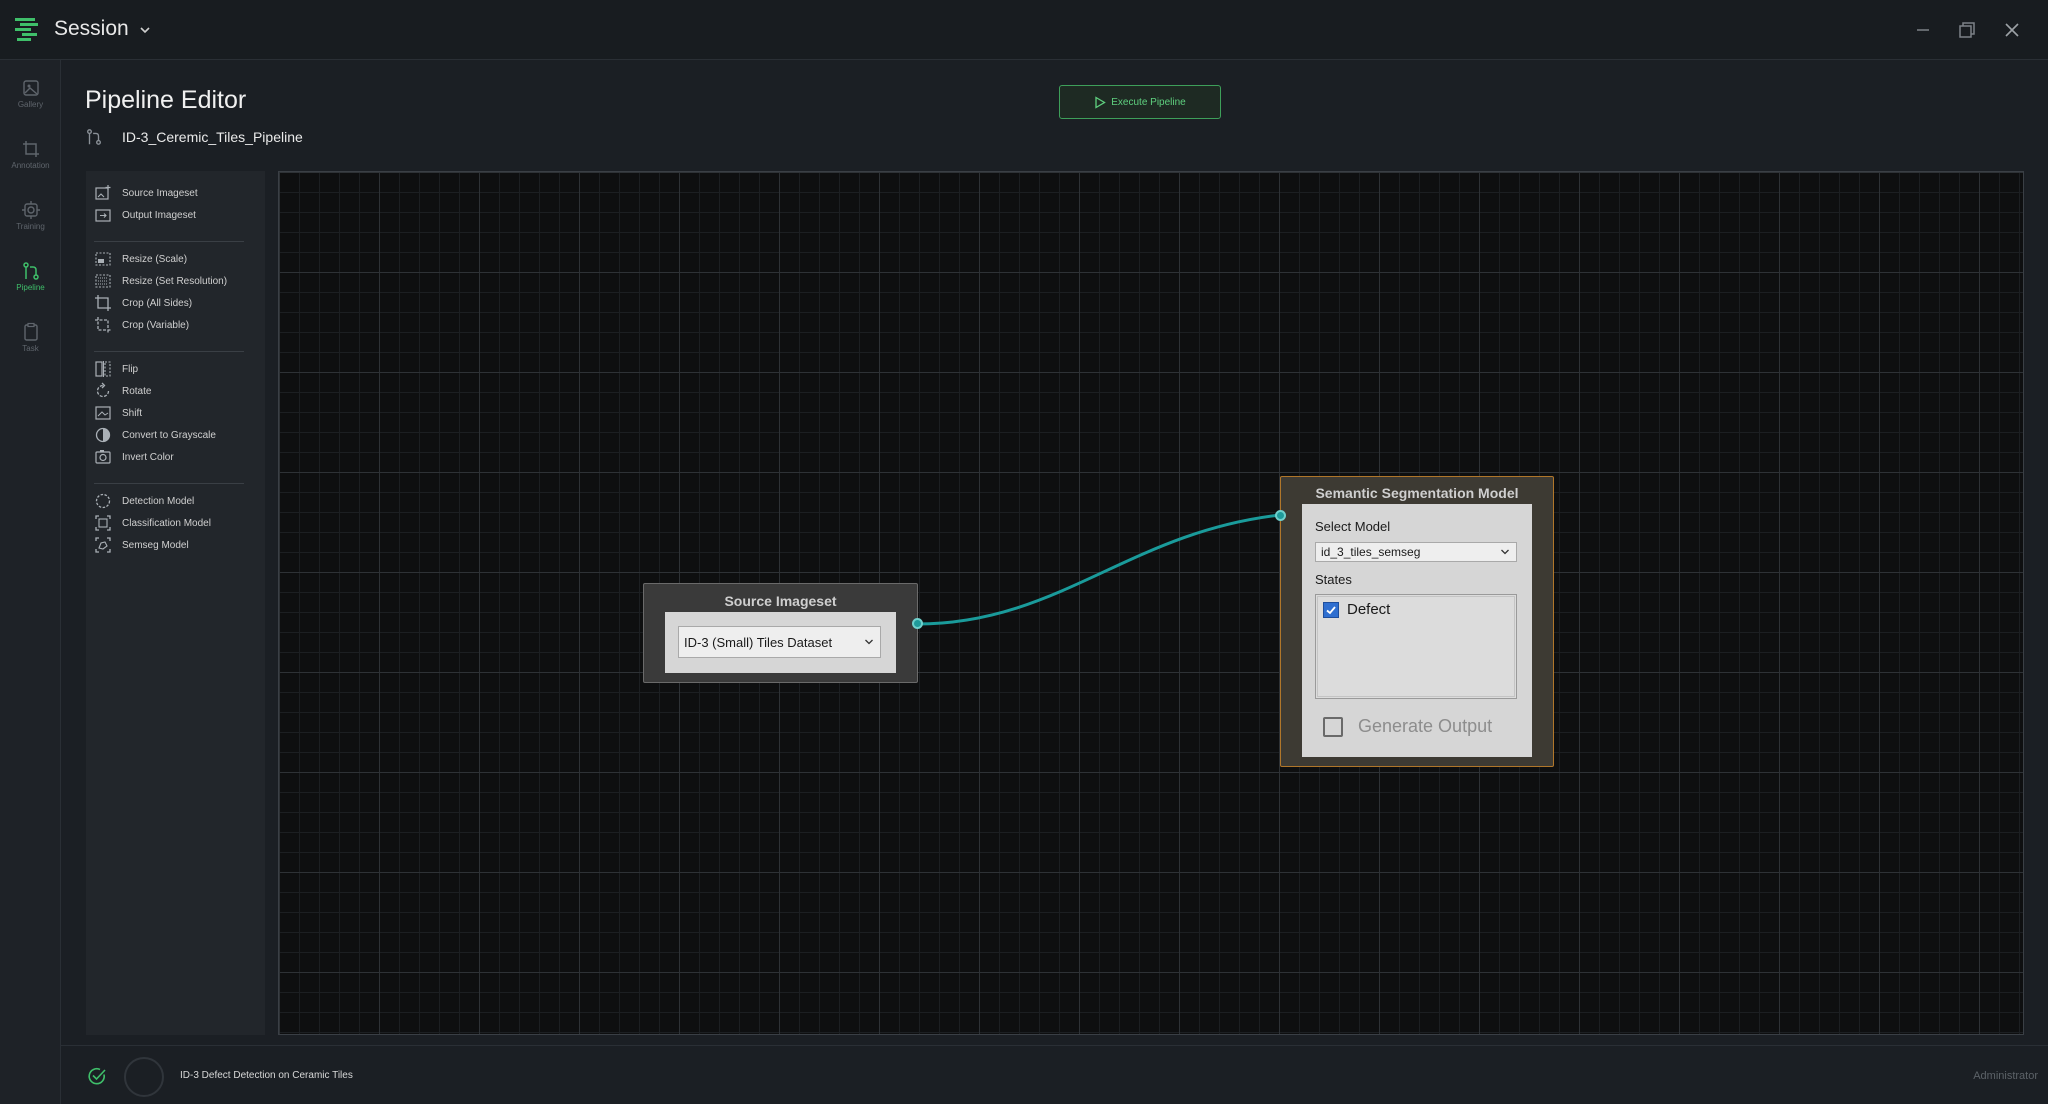 The image size is (2048, 1104). I want to click on states-list: Defect, so click(1416, 646).